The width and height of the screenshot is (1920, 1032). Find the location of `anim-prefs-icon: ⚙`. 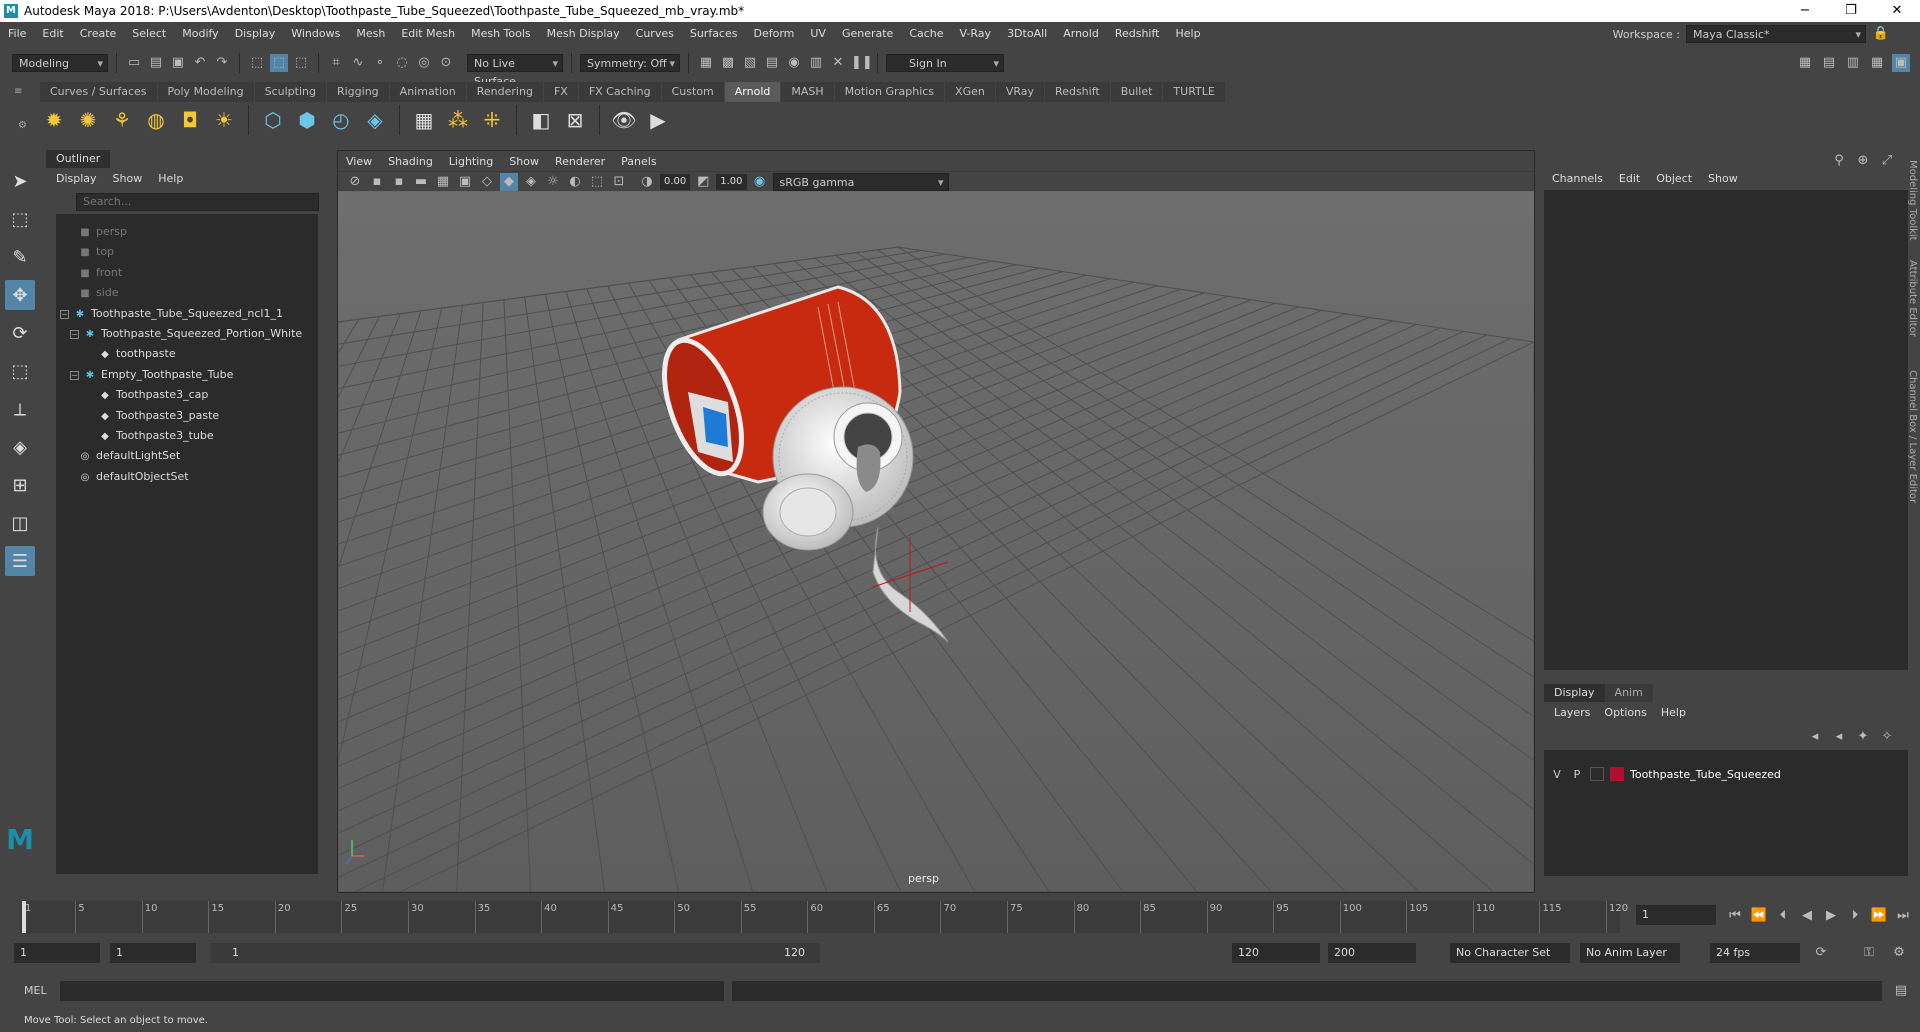

anim-prefs-icon: ⚙ is located at coordinates (1899, 953).